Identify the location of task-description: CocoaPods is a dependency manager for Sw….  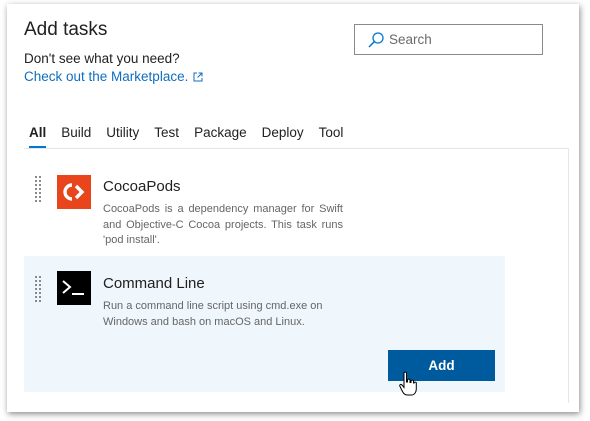
(223, 224).